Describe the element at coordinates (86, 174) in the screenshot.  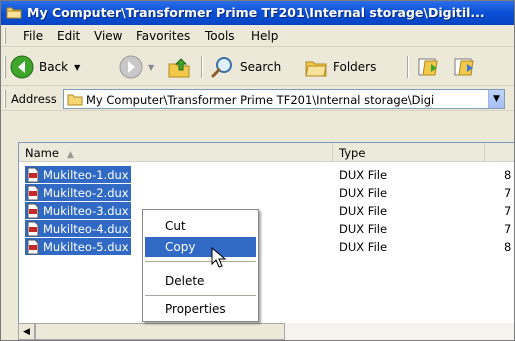
I see `file-name: Mukilteo-1.dux` at that location.